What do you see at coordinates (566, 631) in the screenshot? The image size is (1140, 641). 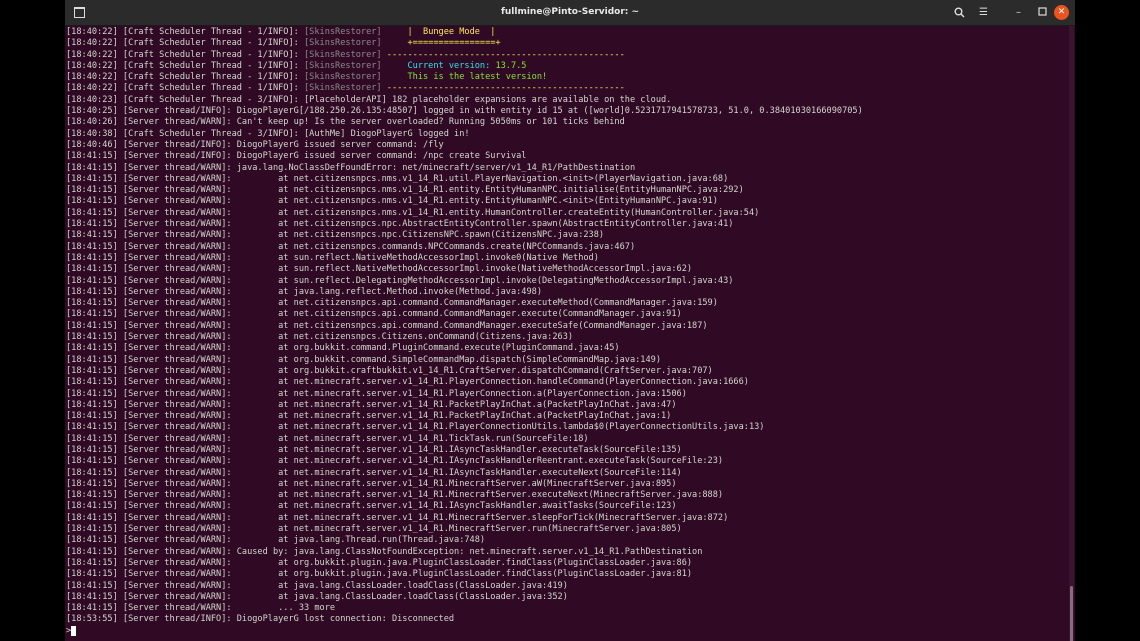 I see `command-prompt: >` at bounding box center [566, 631].